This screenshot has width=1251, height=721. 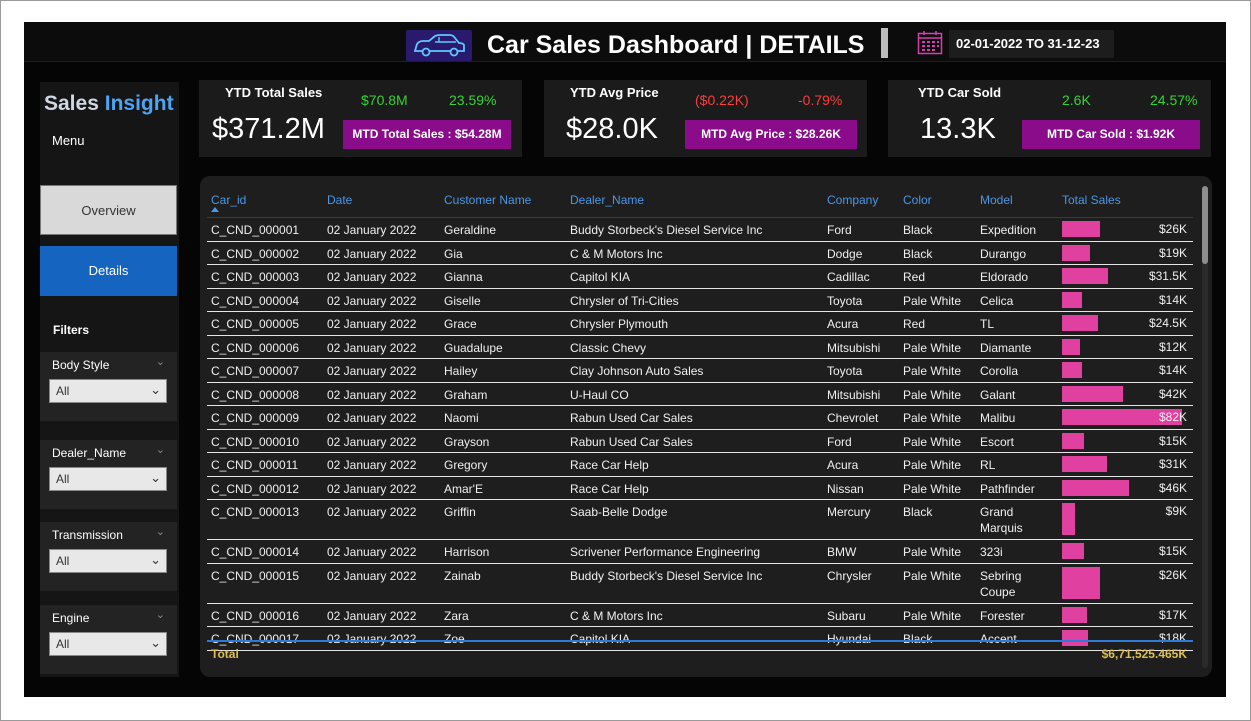 I want to click on cell-dealer-name: U-Haul CO, so click(x=599, y=394).